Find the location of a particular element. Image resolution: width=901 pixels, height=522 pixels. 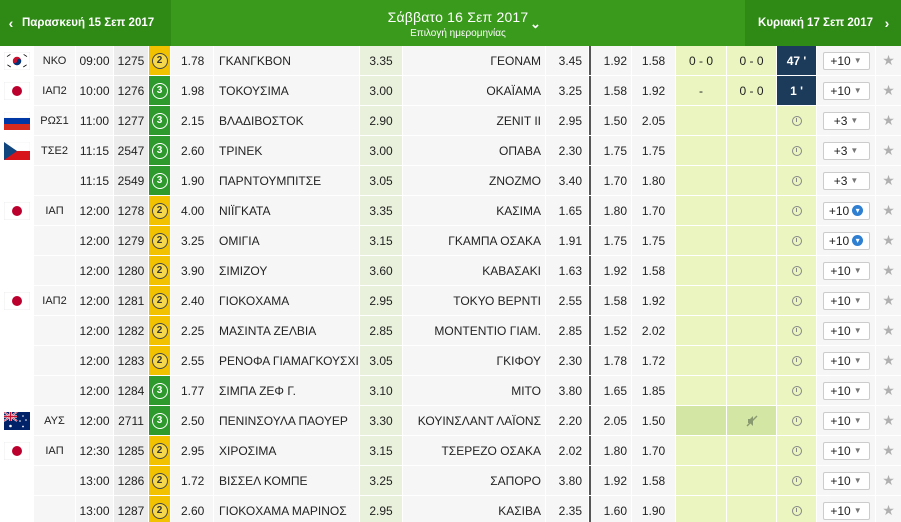

odd-over: 1.85 is located at coordinates (654, 390).